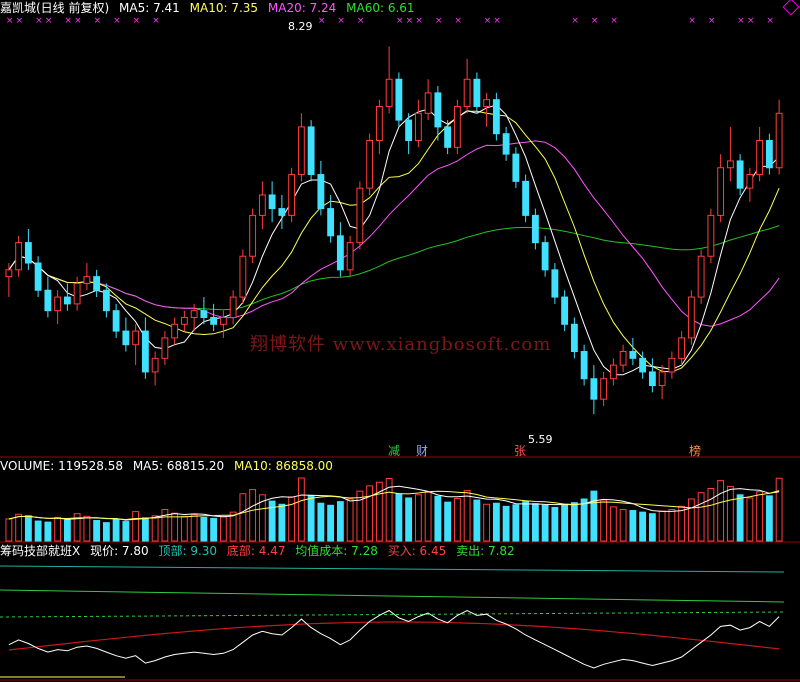 This screenshot has height=682, width=800. What do you see at coordinates (394, 509) in the screenshot?
I see `volume-bars-group` at bounding box center [394, 509].